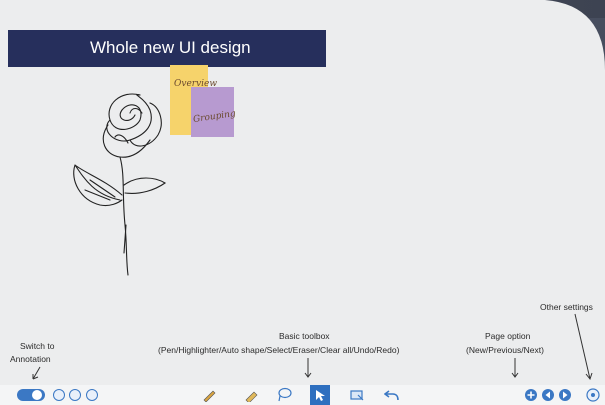  What do you see at coordinates (593, 395) in the screenshot?
I see `settings-icon` at bounding box center [593, 395].